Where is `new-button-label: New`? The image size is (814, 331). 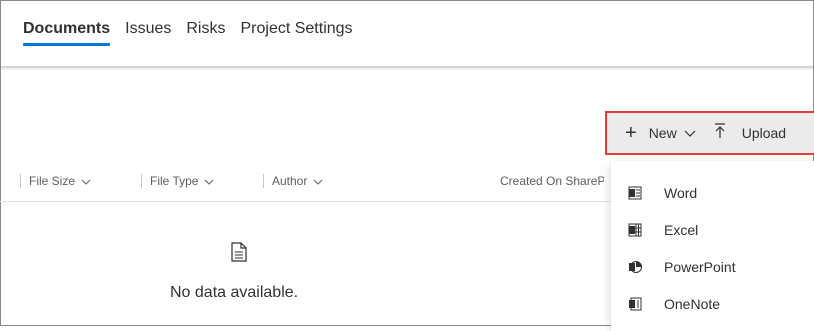
new-button-label: New is located at coordinates (662, 133).